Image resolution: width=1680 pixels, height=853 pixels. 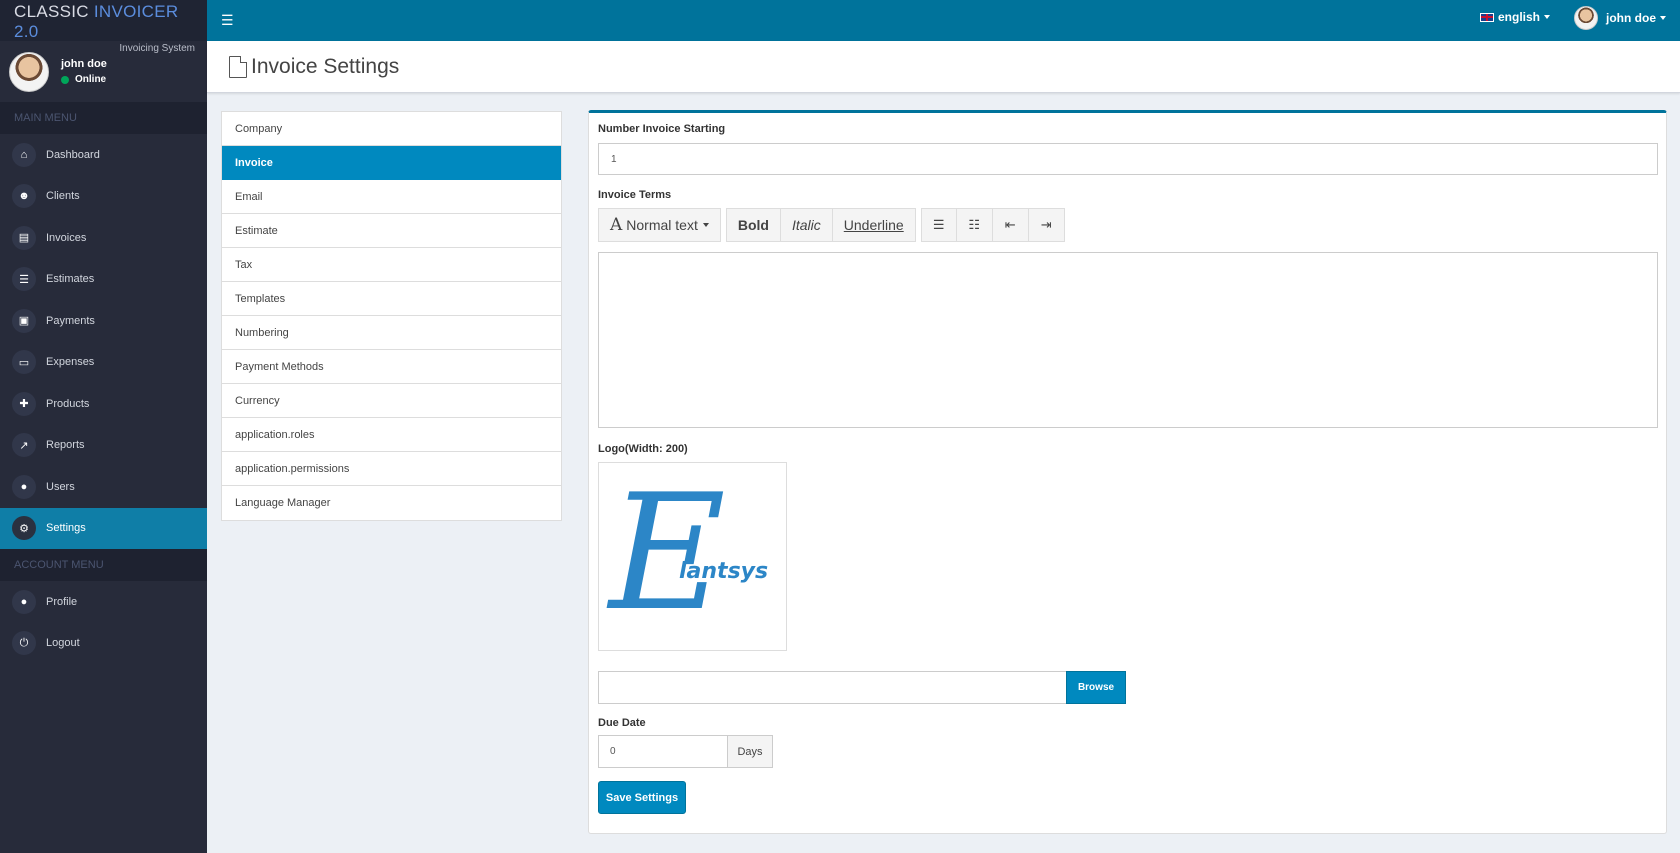 I want to click on account-menu-header: ACCOUNT MENU, so click(x=103, y=565).